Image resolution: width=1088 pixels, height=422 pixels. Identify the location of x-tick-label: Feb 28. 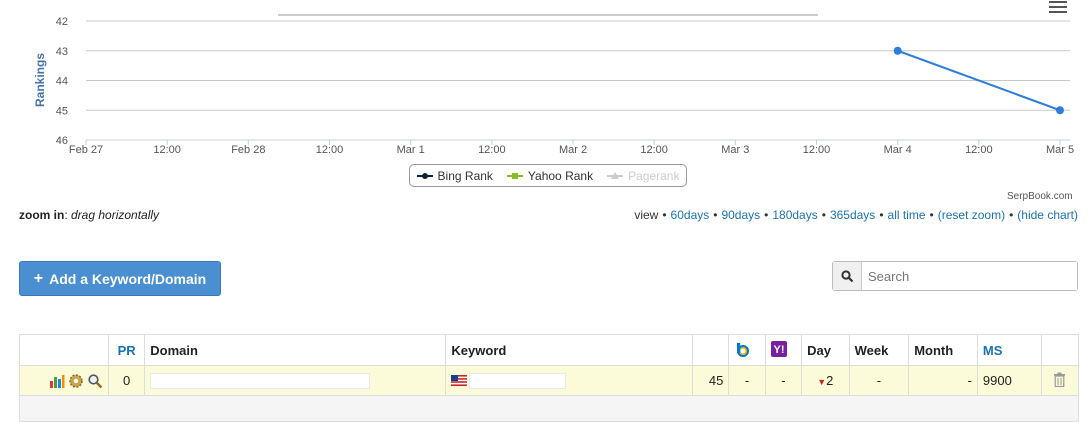
(248, 150).